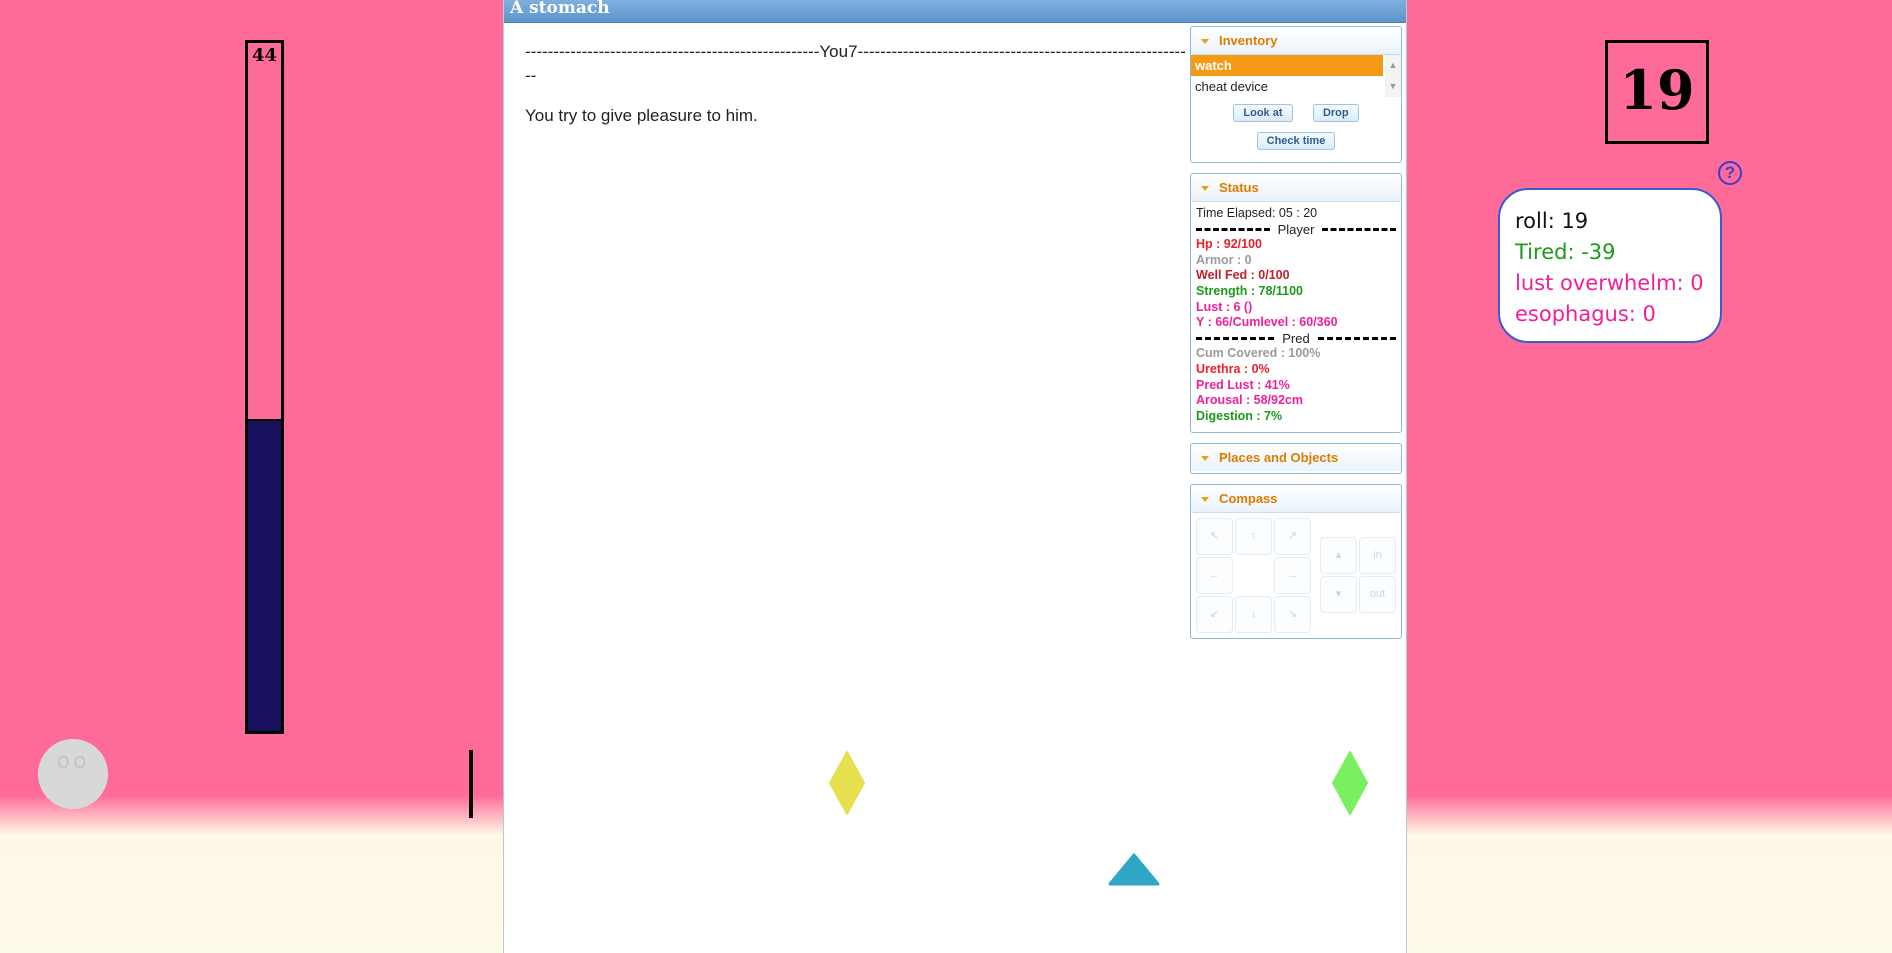 Image resolution: width=1892 pixels, height=953 pixels. Describe the element at coordinates (1565, 252) in the screenshot. I see `tired-value: Tired: -39` at that location.